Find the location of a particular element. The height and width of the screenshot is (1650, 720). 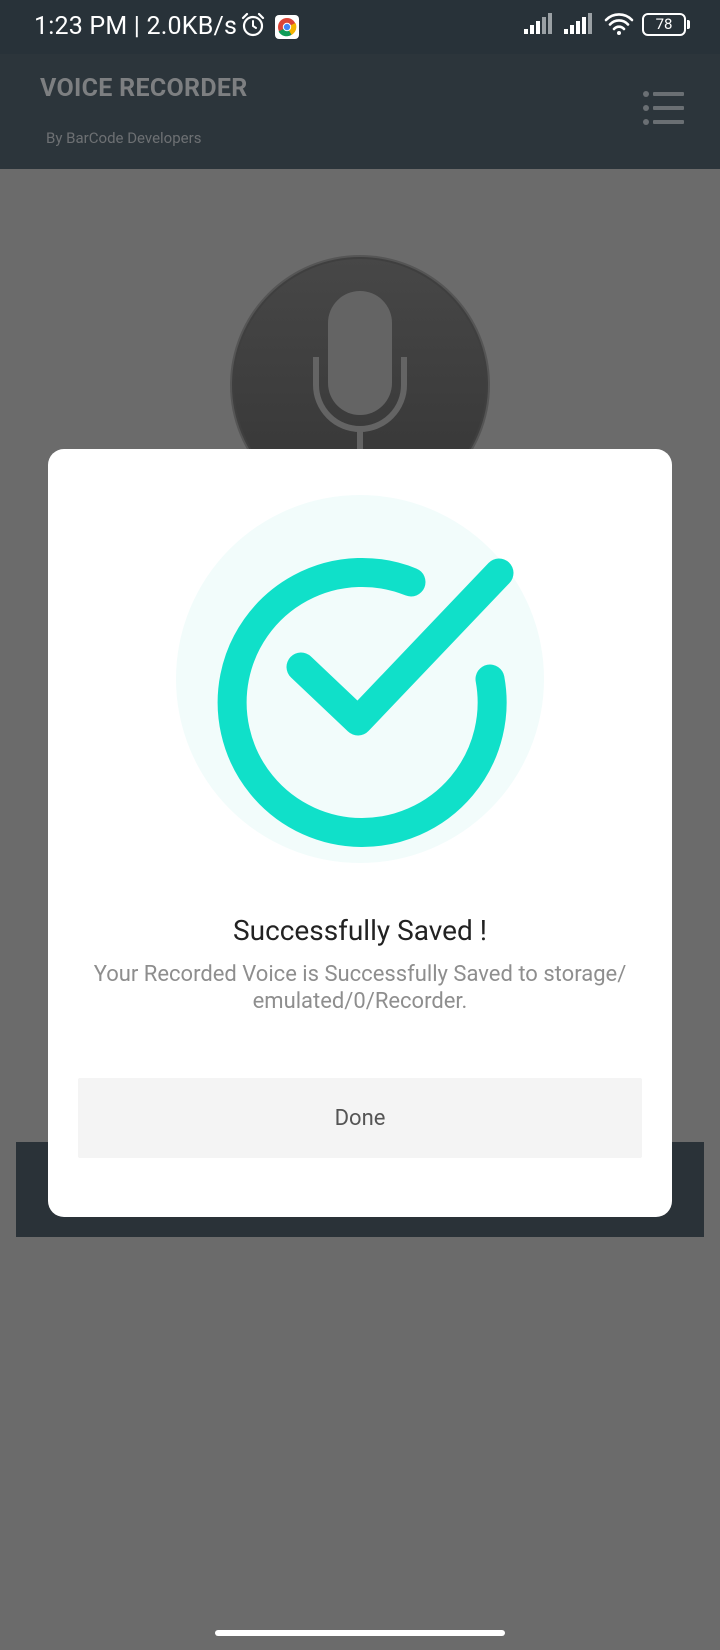

alarm-icon is located at coordinates (253, 27).